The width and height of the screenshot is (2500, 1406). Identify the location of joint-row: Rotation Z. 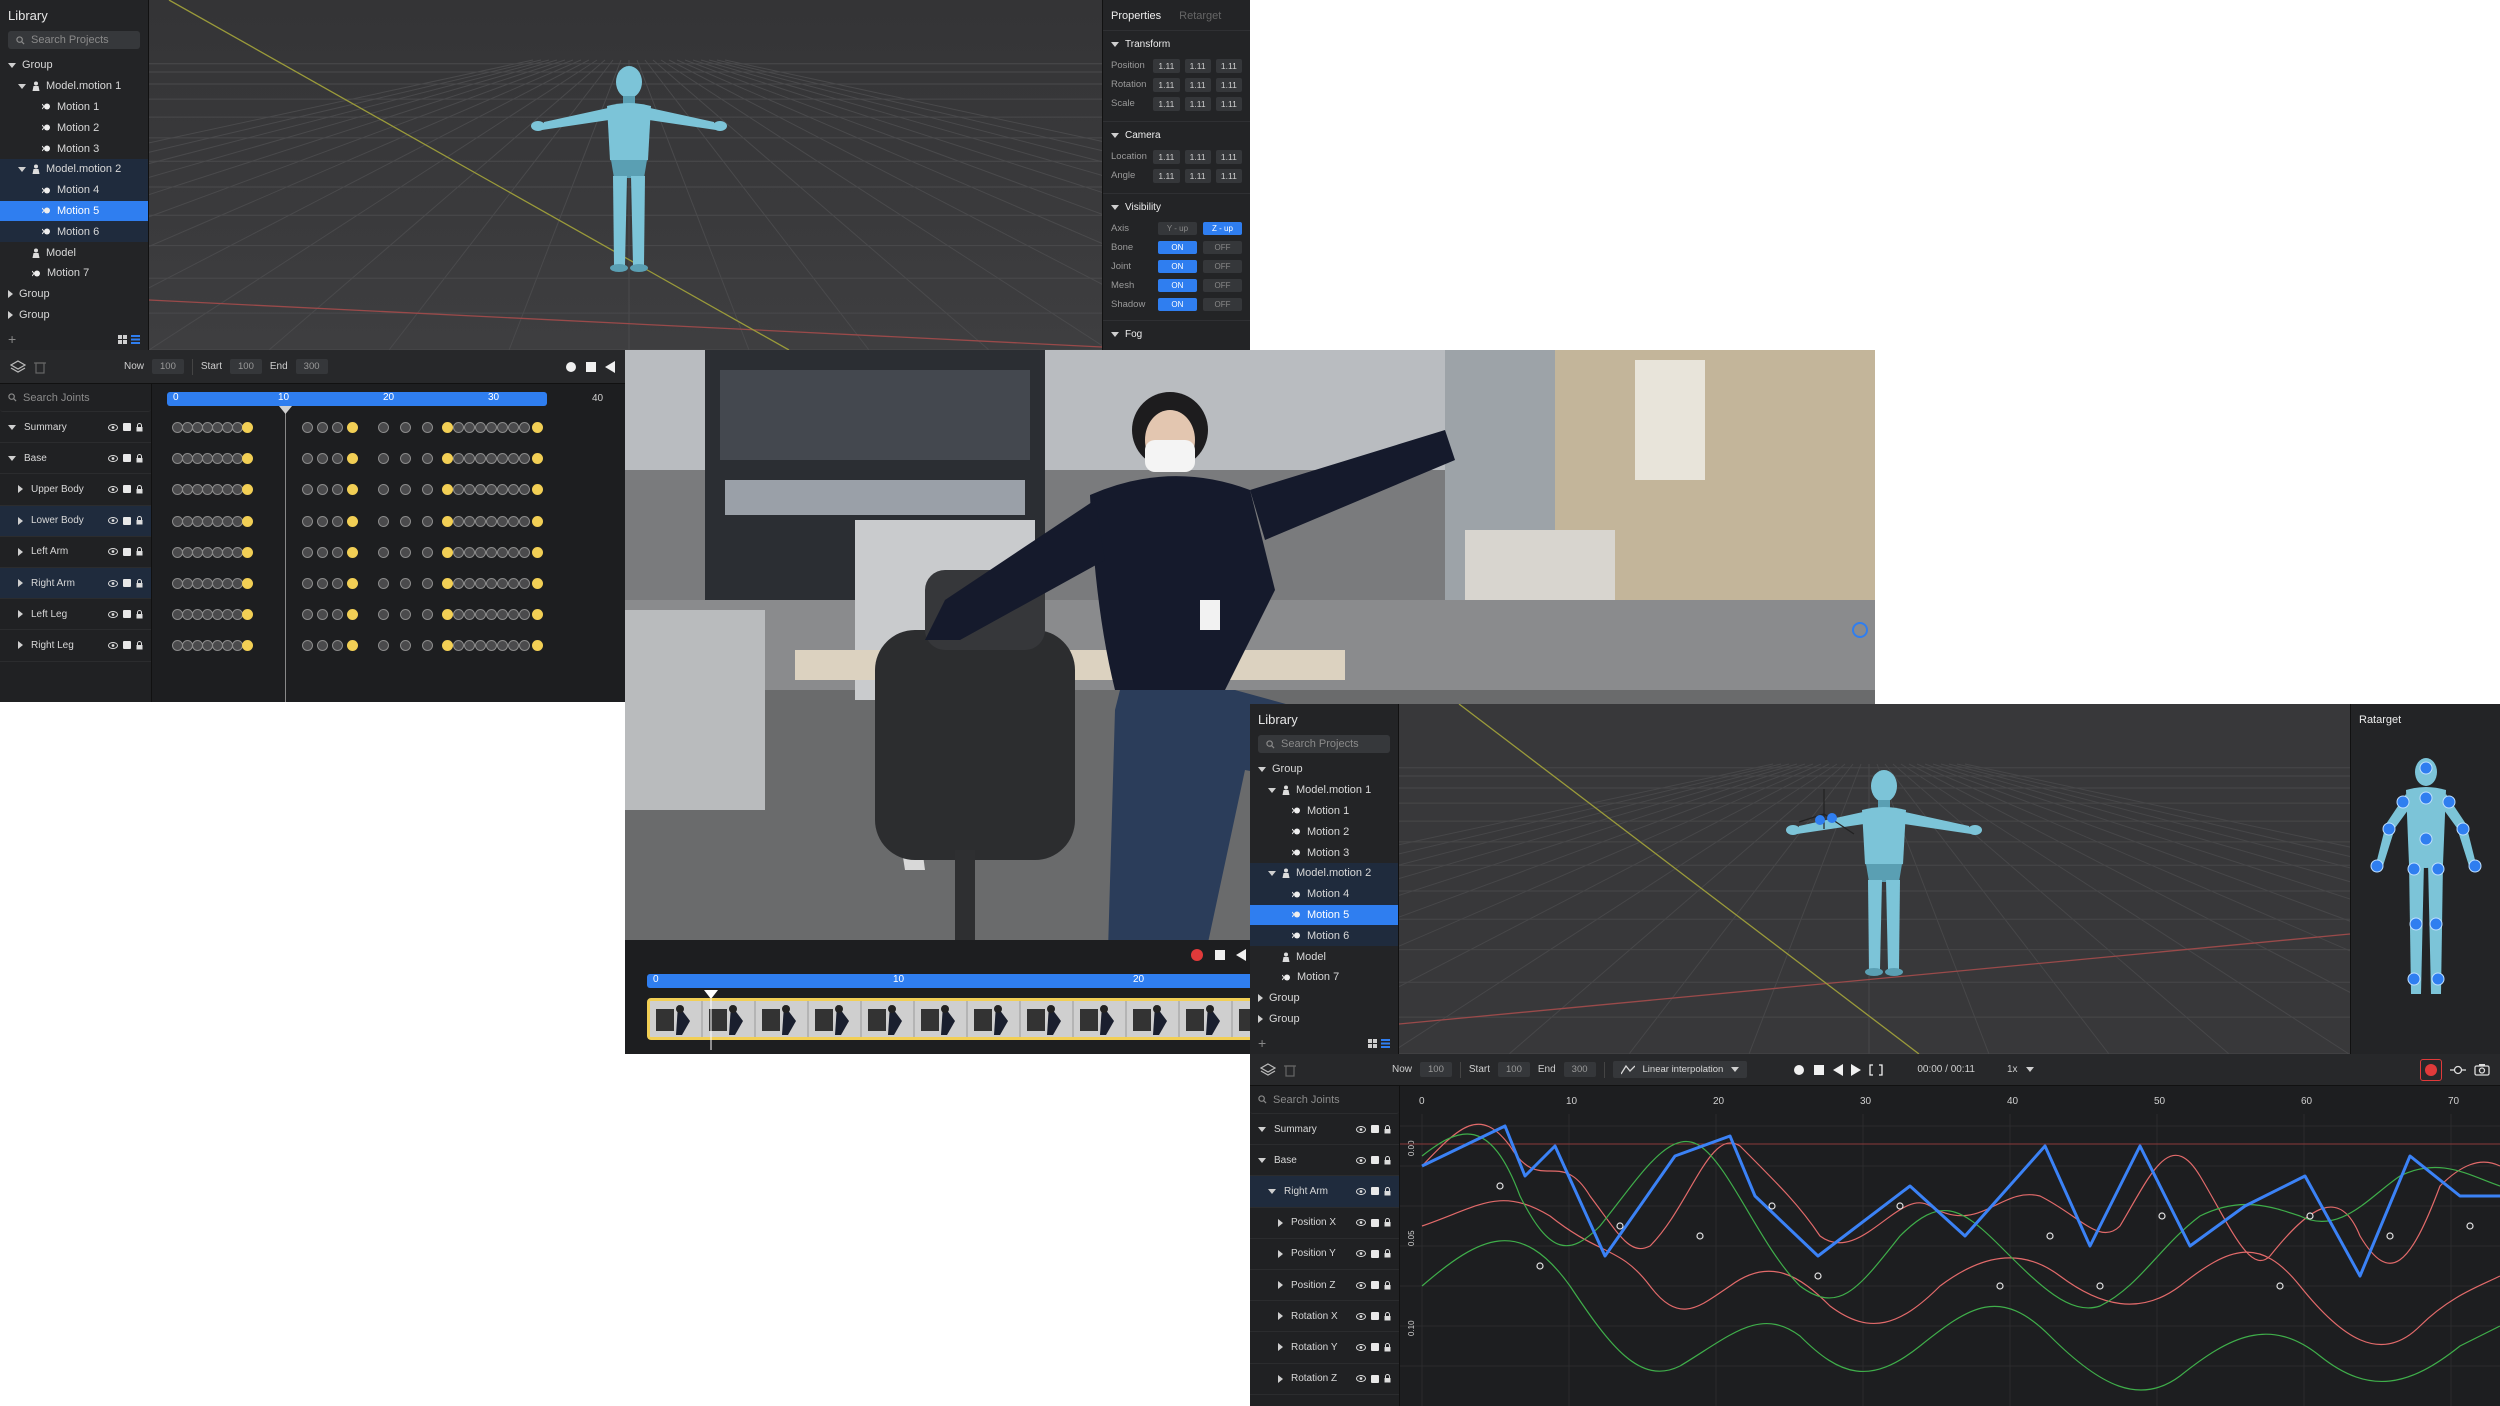
(1324, 1379).